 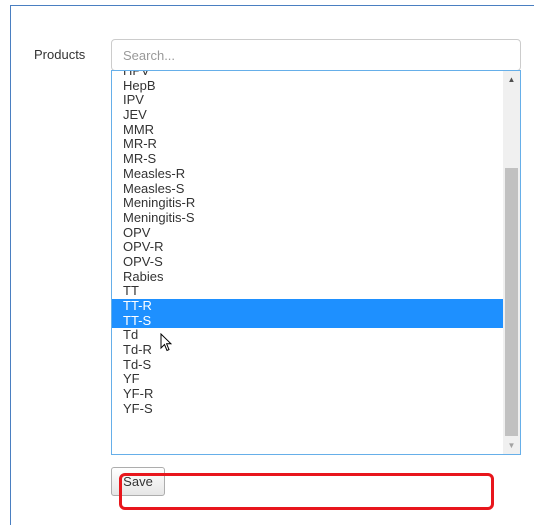 I want to click on scroll-up-icon: ▲, so click(x=511, y=79).